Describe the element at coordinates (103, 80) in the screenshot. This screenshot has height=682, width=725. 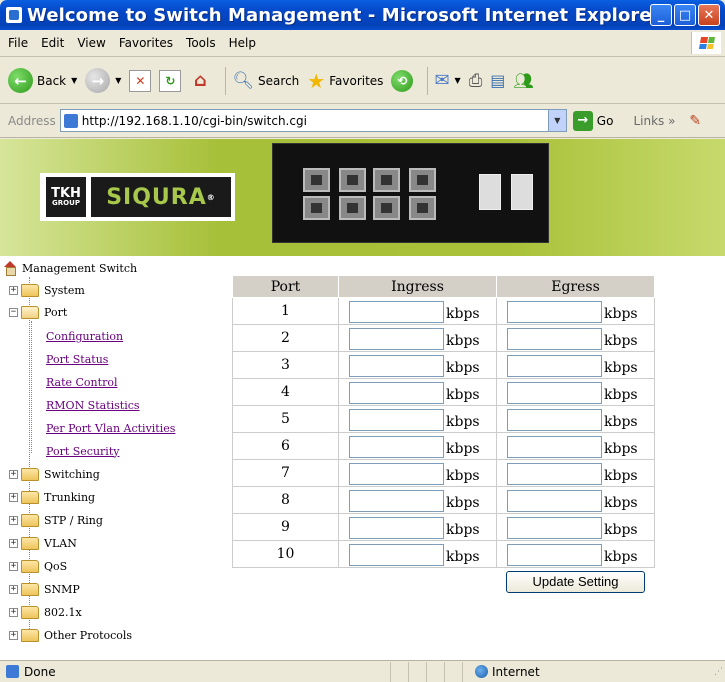
I see `forward-button: → ▼` at that location.